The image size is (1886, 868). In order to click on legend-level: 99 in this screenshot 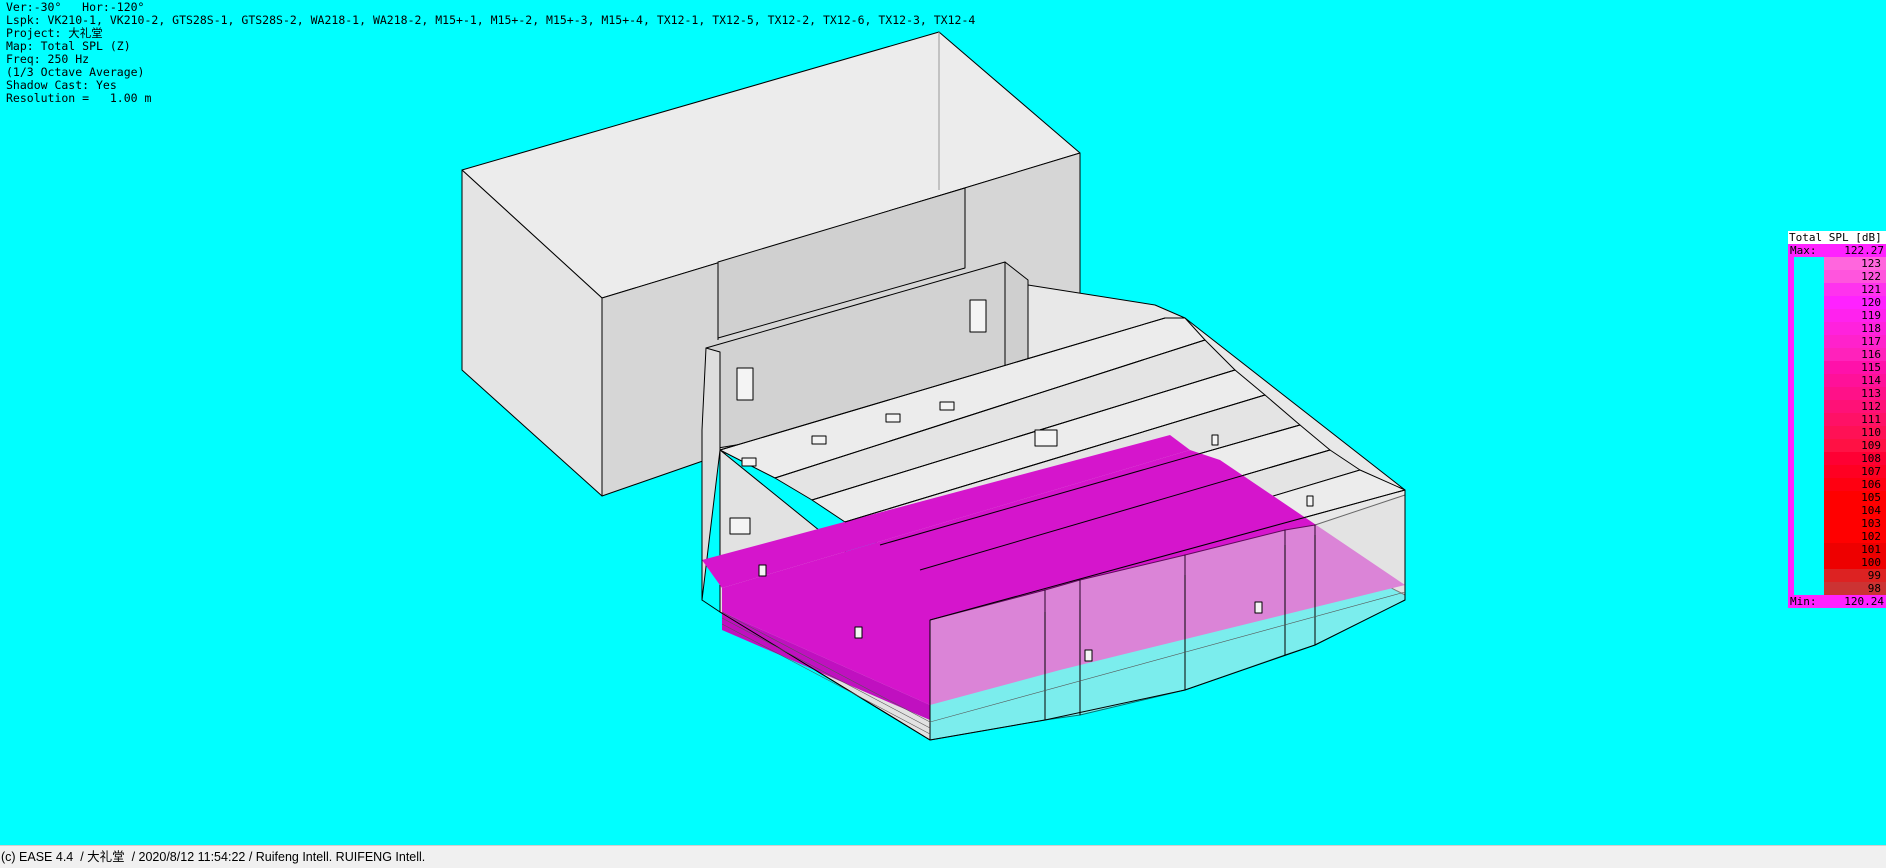, I will do `click(1855, 575)`.